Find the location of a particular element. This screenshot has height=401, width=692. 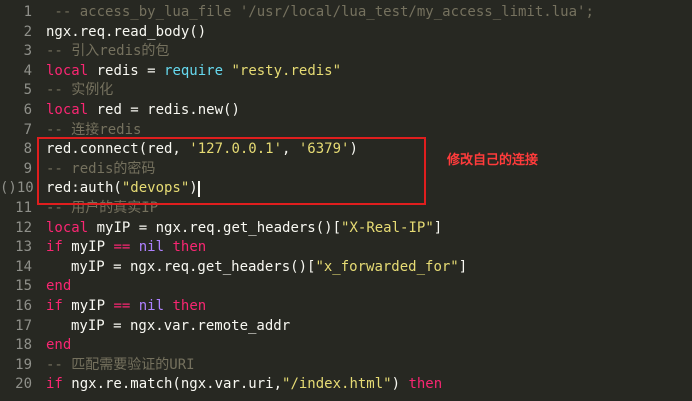

code-text: myIP = ngx.var.remote_addr is located at coordinates (168, 327).